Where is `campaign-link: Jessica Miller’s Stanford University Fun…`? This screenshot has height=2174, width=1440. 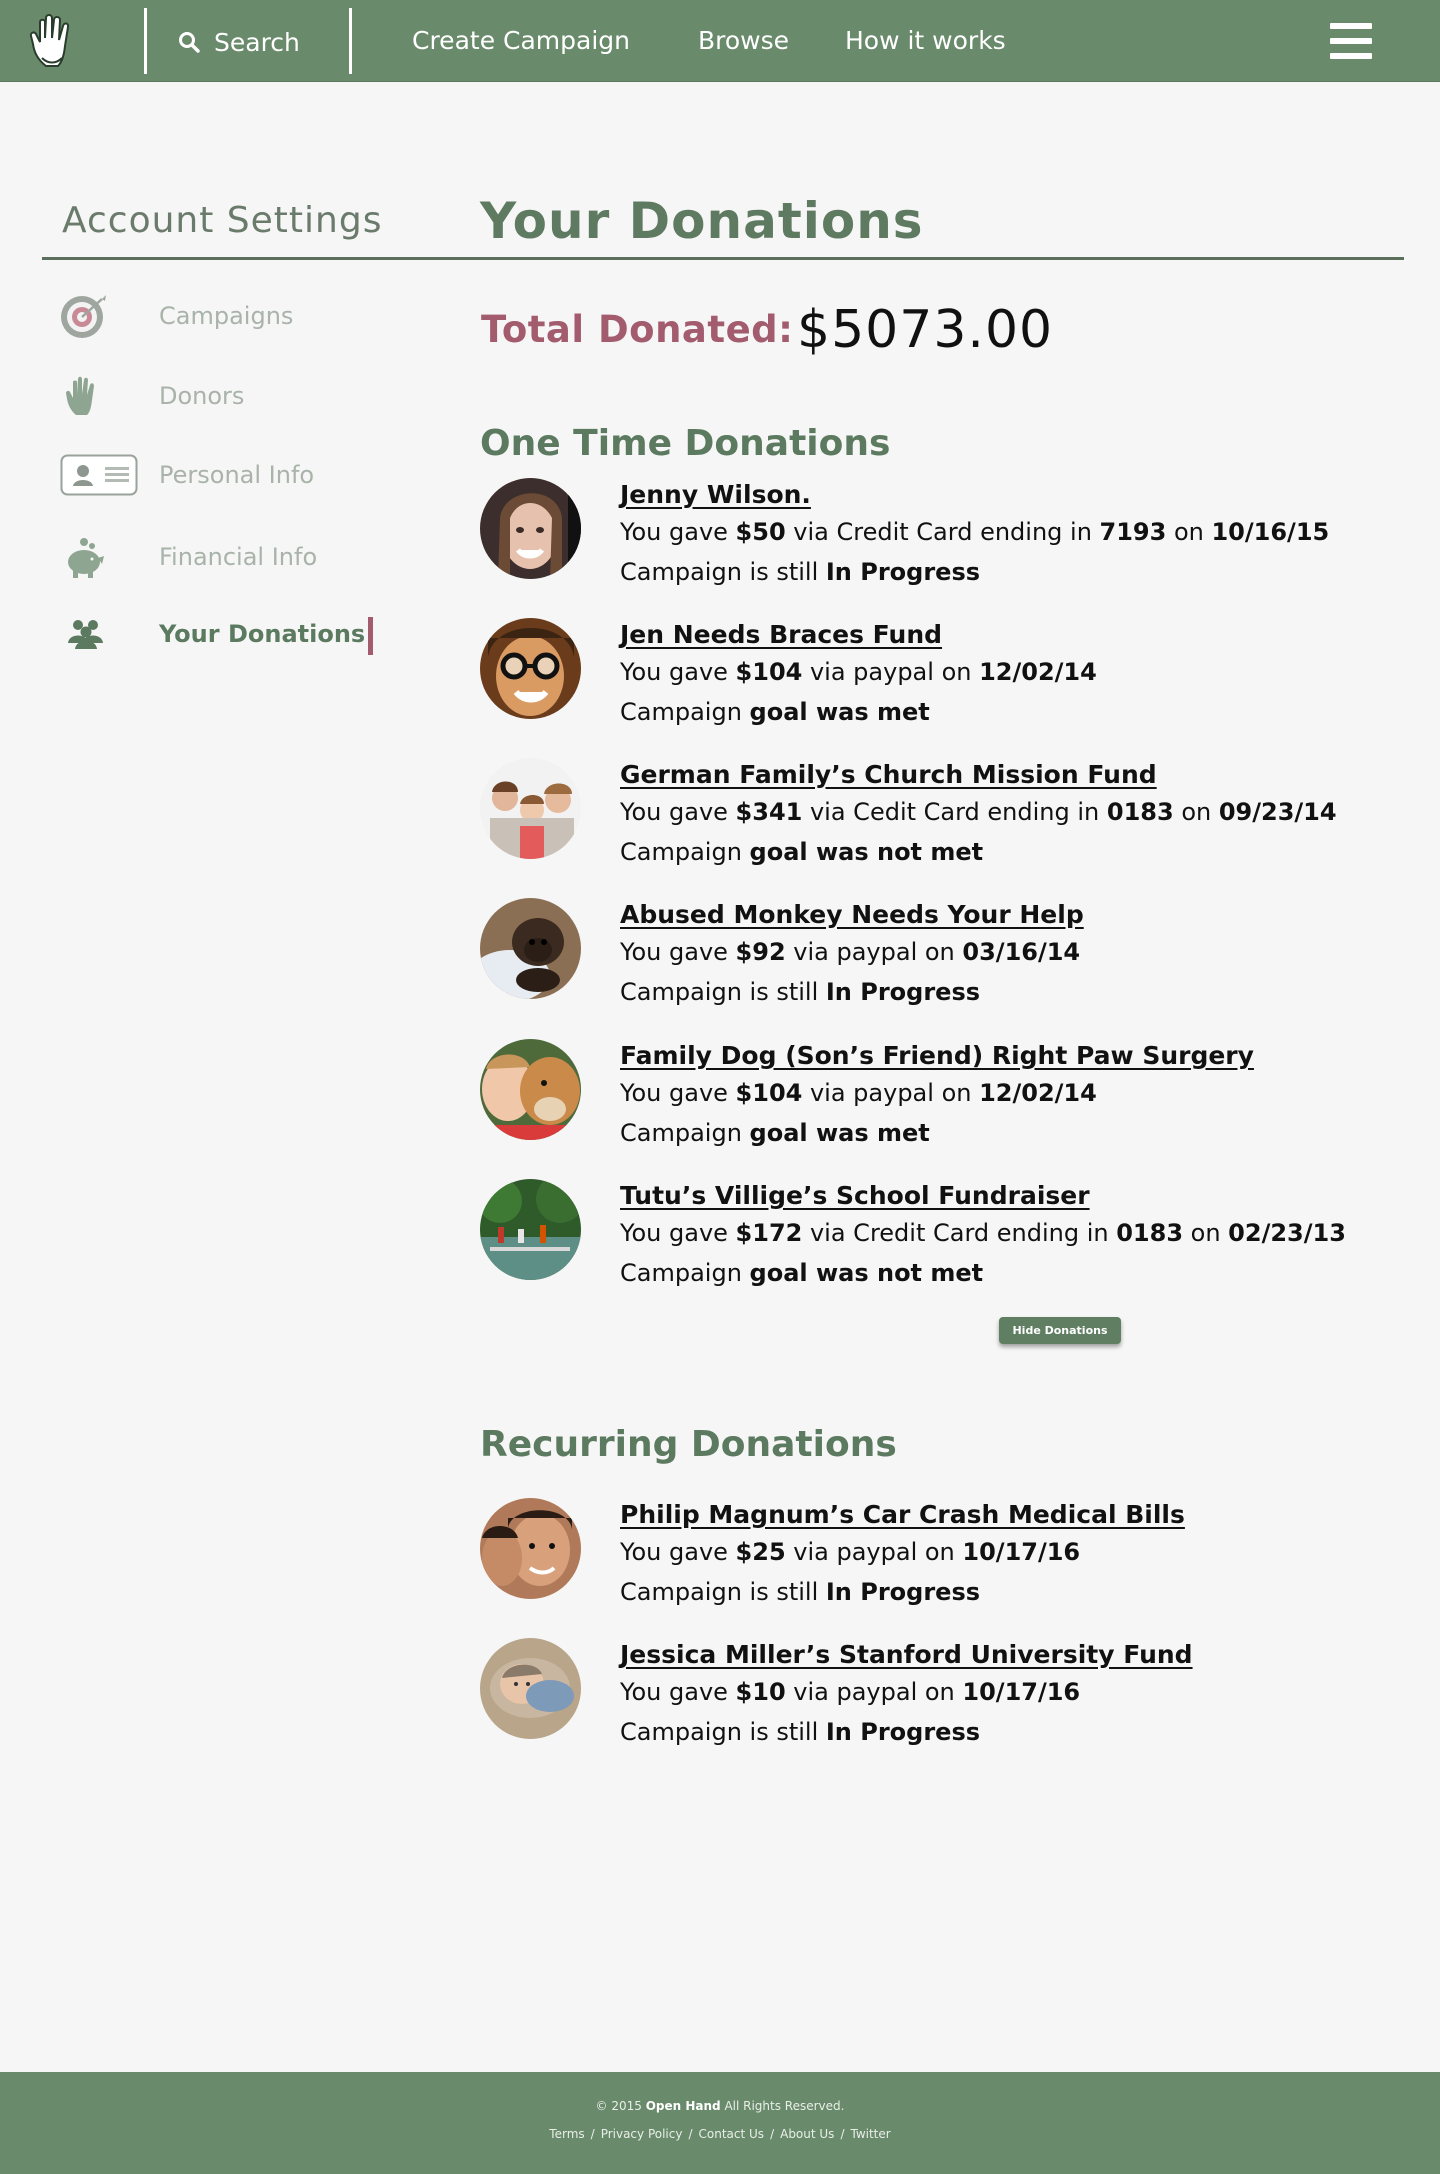
campaign-link: Jessica Miller’s Stanford University Fun… is located at coordinates (906, 1655).